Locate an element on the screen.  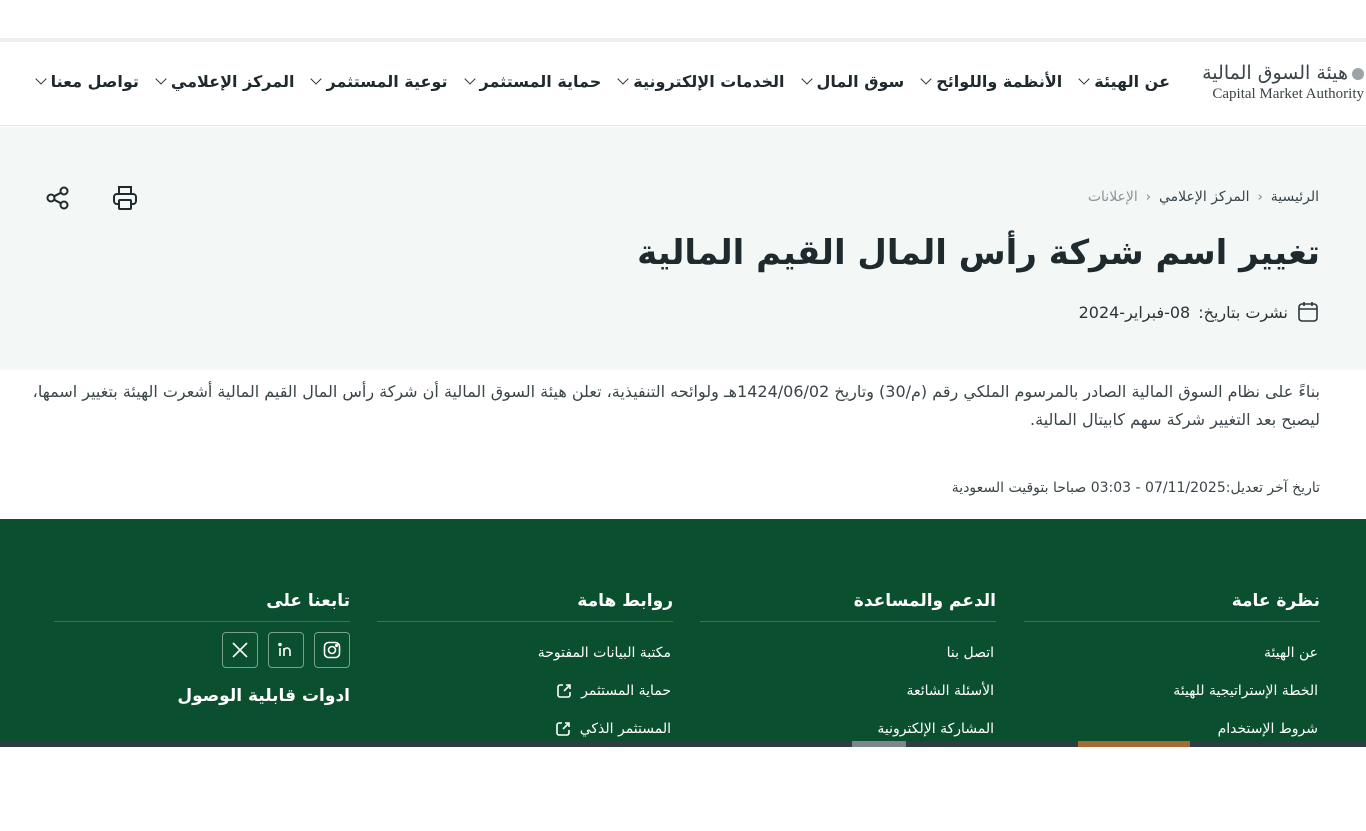
print-button is located at coordinates (125, 198).